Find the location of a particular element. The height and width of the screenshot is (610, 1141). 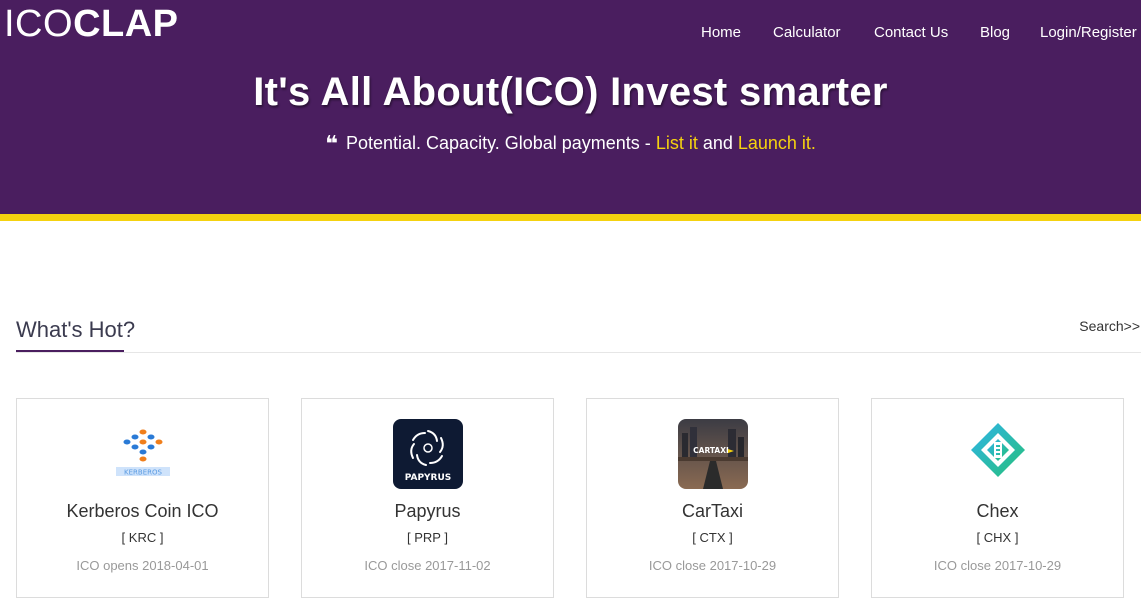

cartaxi-logo-text: CARTAXI is located at coordinates (711, 450).